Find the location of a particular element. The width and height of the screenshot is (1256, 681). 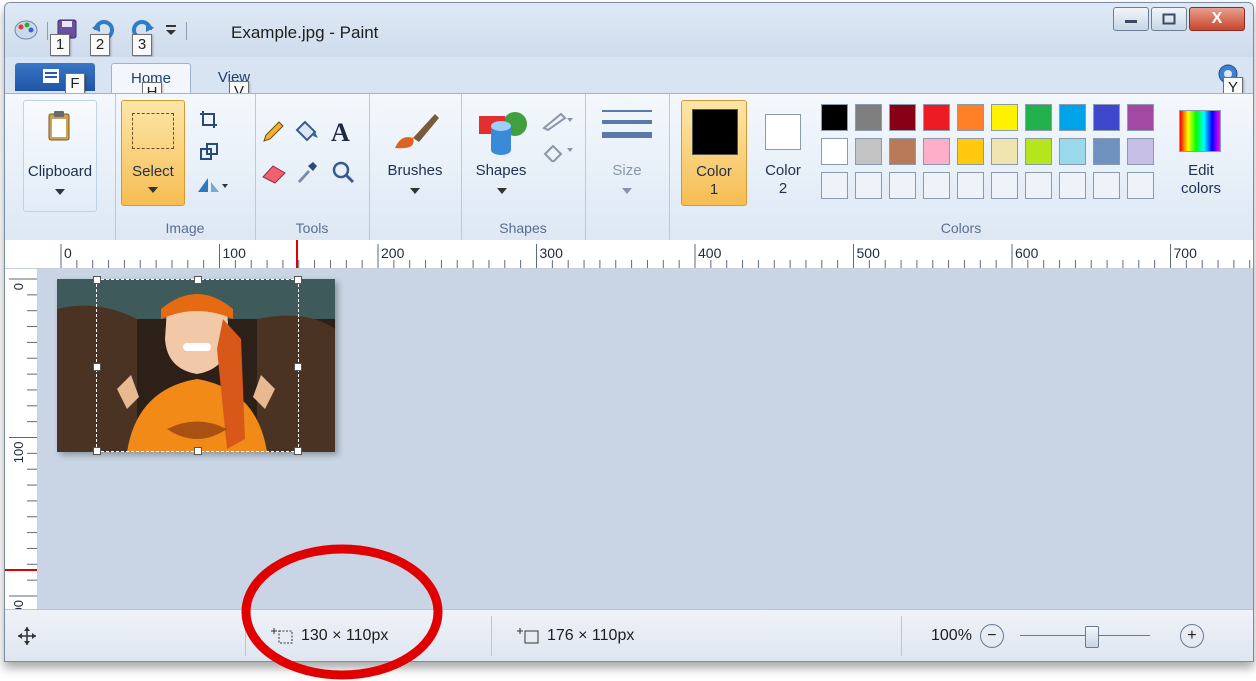

selection-rectangle is located at coordinates (197, 365).